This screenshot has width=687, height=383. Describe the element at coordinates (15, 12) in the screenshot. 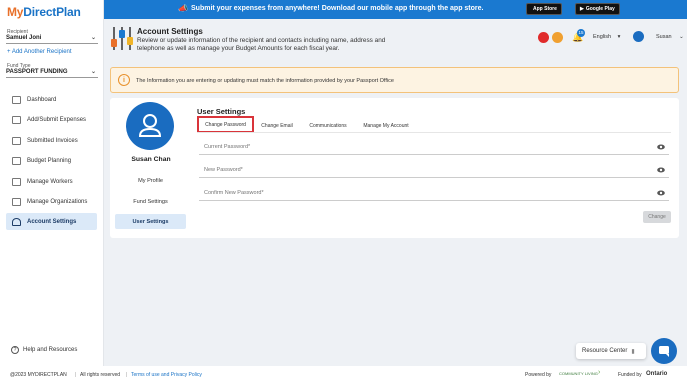

I see `logo-part1: My` at that location.